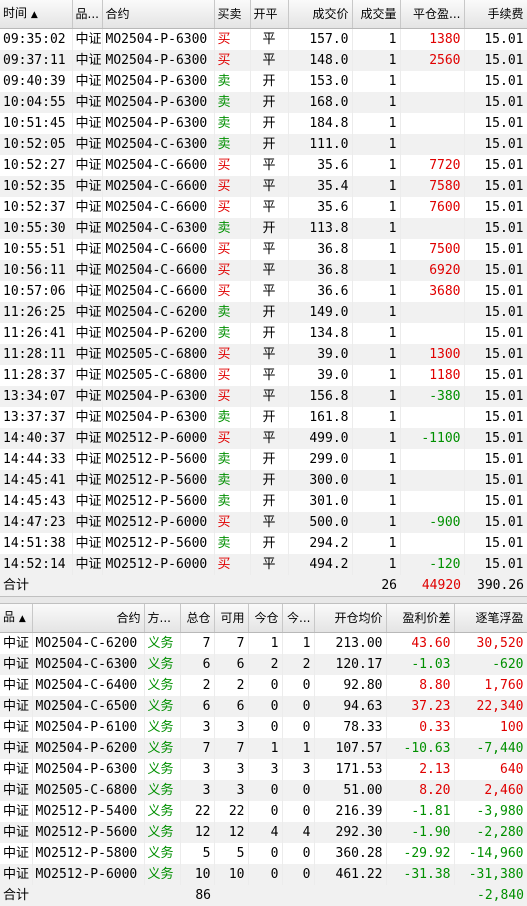 Image resolution: width=527 pixels, height=906 pixels. Describe the element at coordinates (231, 618) in the screenshot. I see `header-pos-available: 可用` at that location.